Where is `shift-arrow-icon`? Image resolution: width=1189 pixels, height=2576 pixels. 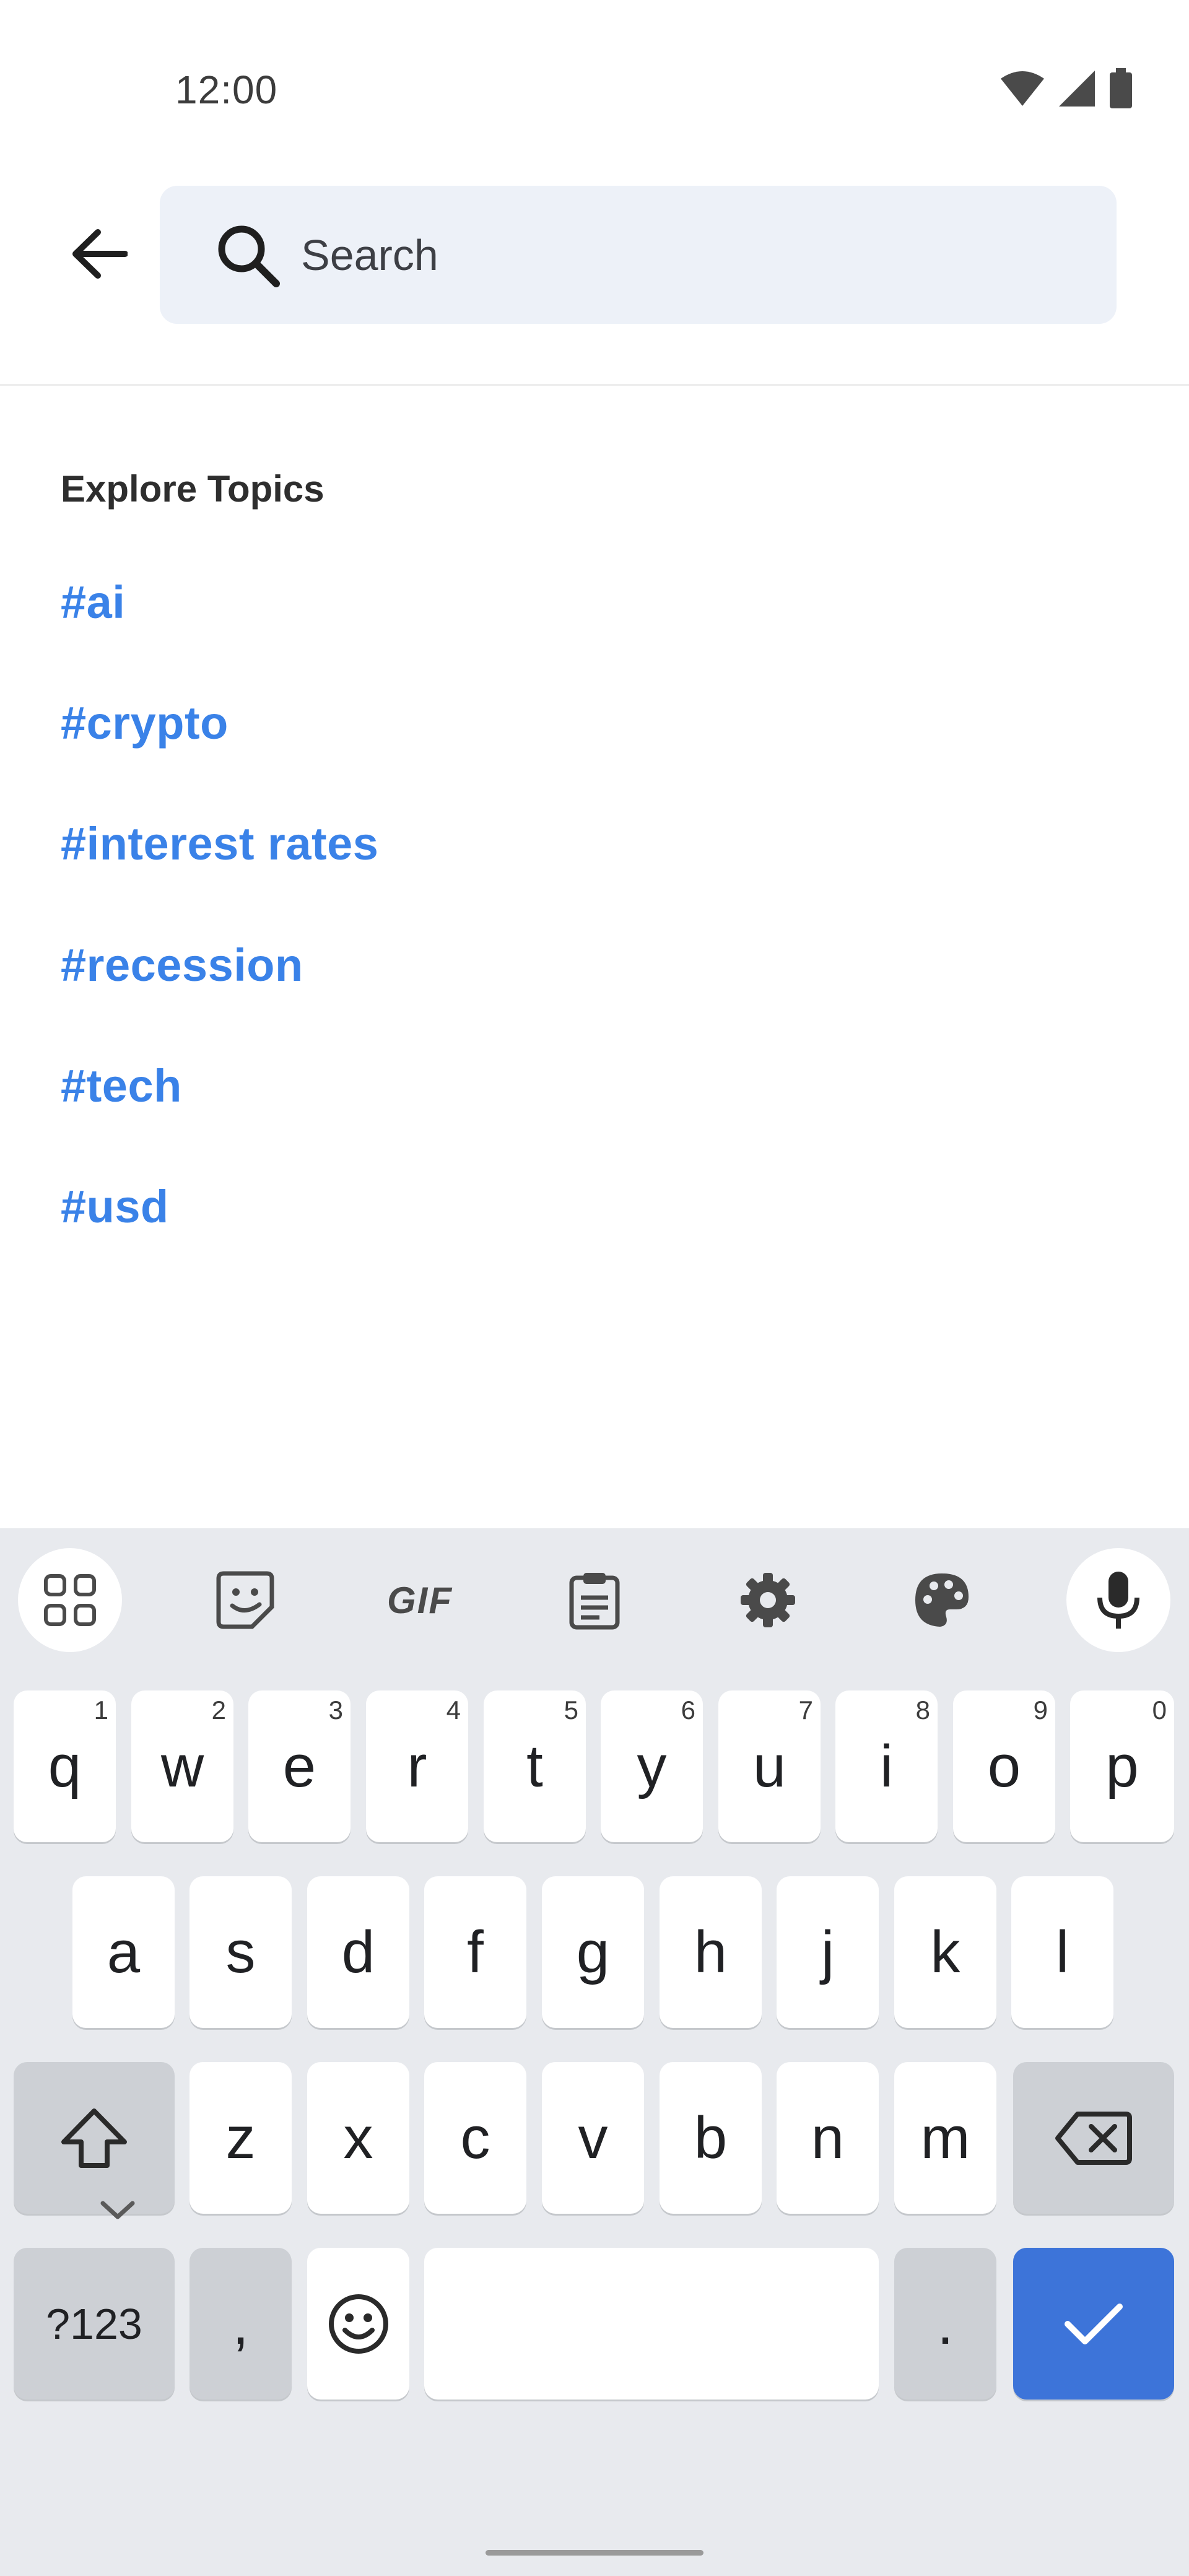
shift-arrow-icon is located at coordinates (94, 2138).